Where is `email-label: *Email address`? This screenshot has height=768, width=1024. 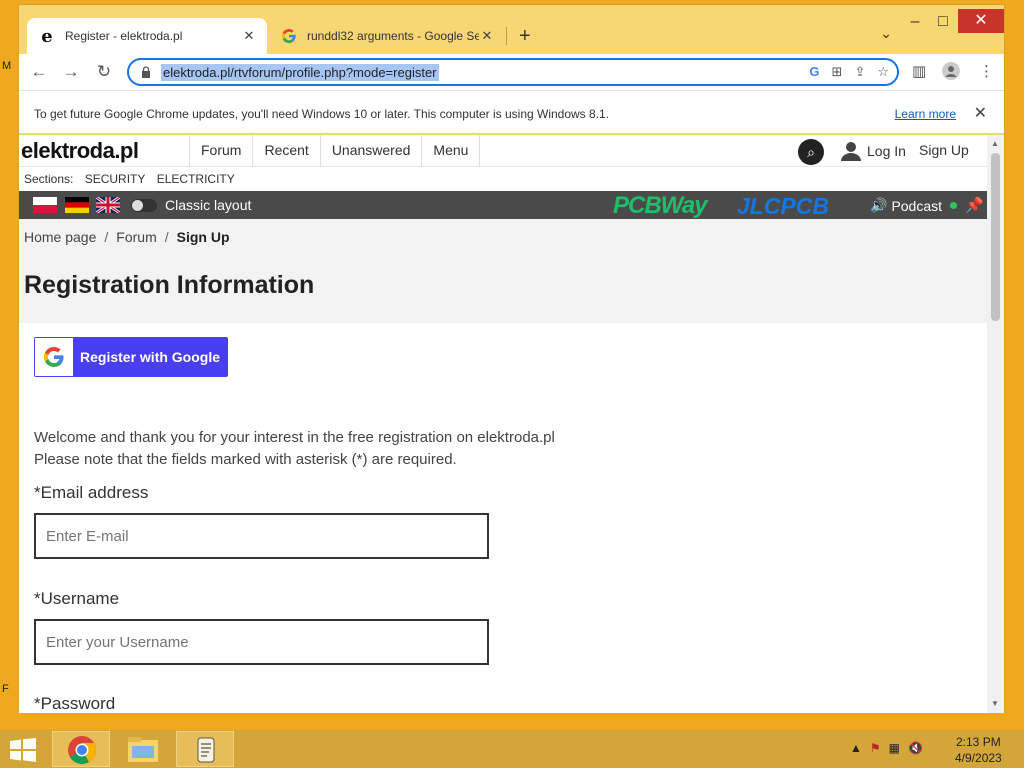 email-label: *Email address is located at coordinates (91, 492).